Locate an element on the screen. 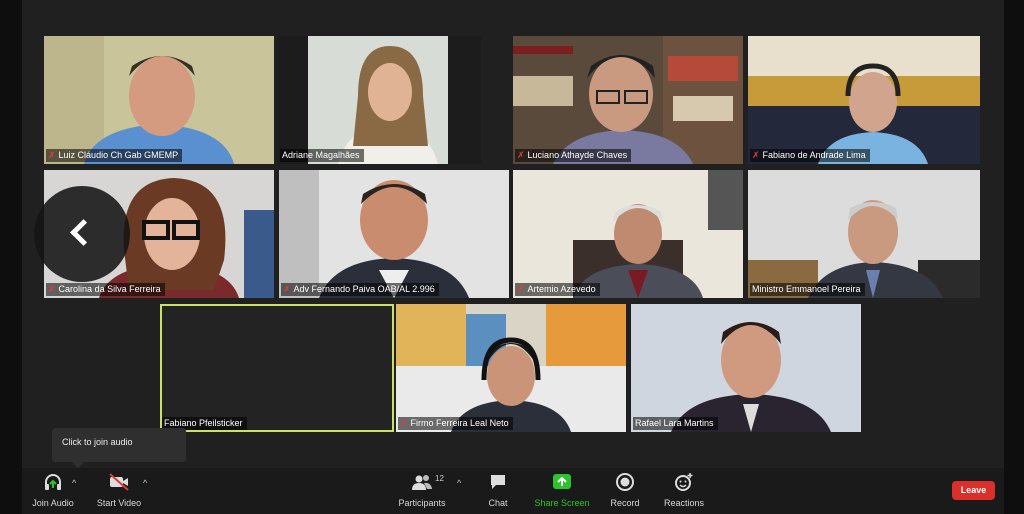 The width and height of the screenshot is (1024, 514). participant-name-label: ✗ Luiz Cláudio Ch Gab GMEMP is located at coordinates (114, 155).